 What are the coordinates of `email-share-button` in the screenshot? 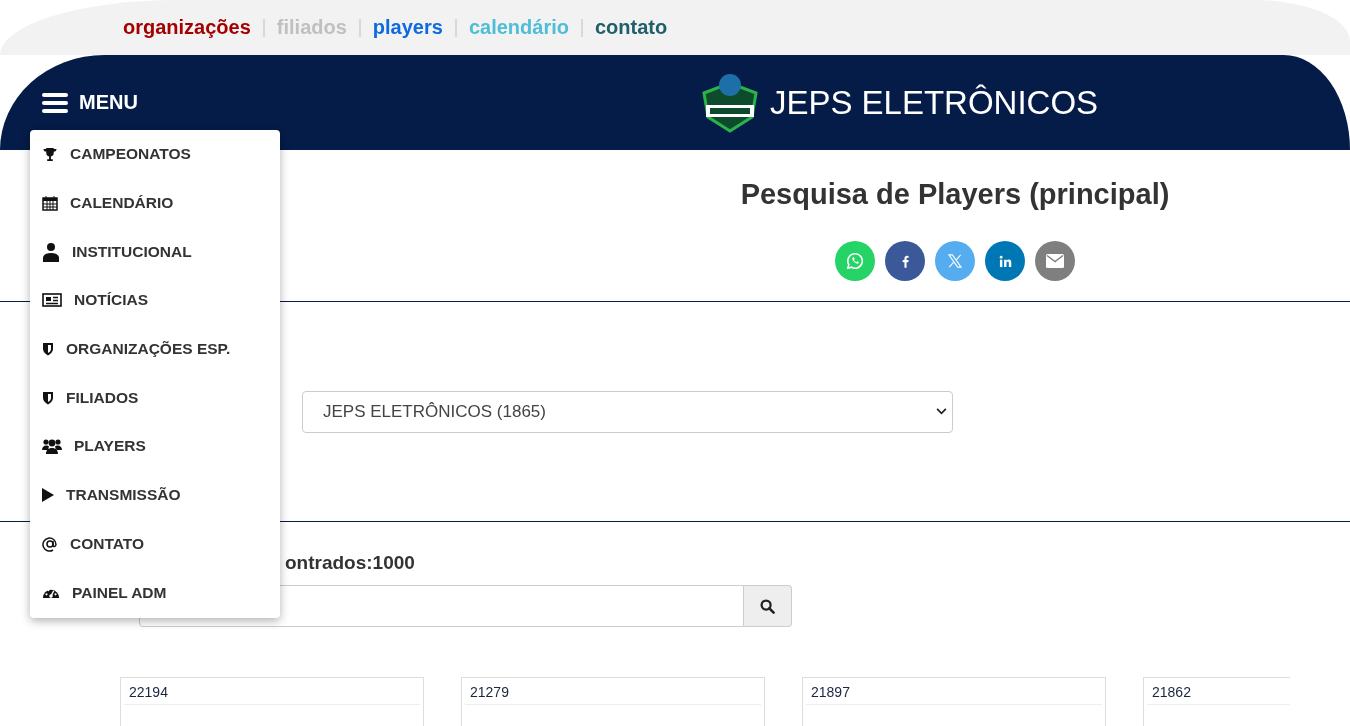 It's located at (1055, 261).